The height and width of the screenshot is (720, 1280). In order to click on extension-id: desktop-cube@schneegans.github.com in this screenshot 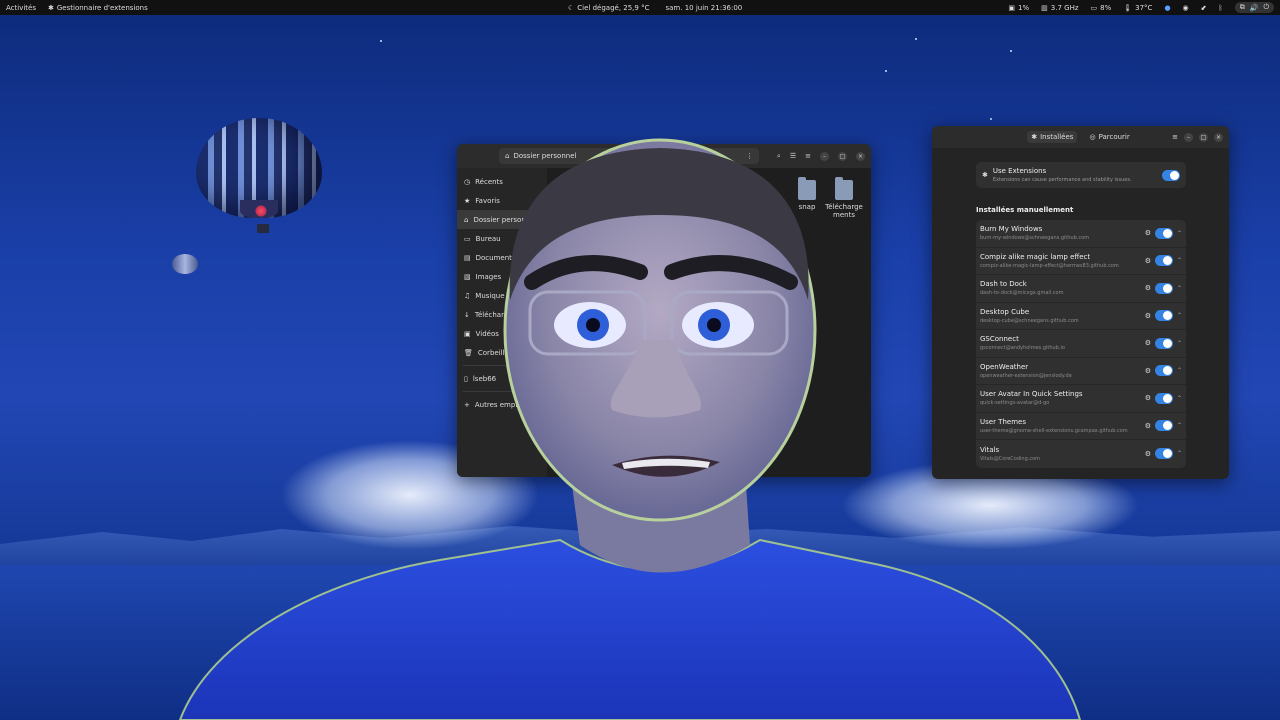, I will do `click(1029, 320)`.